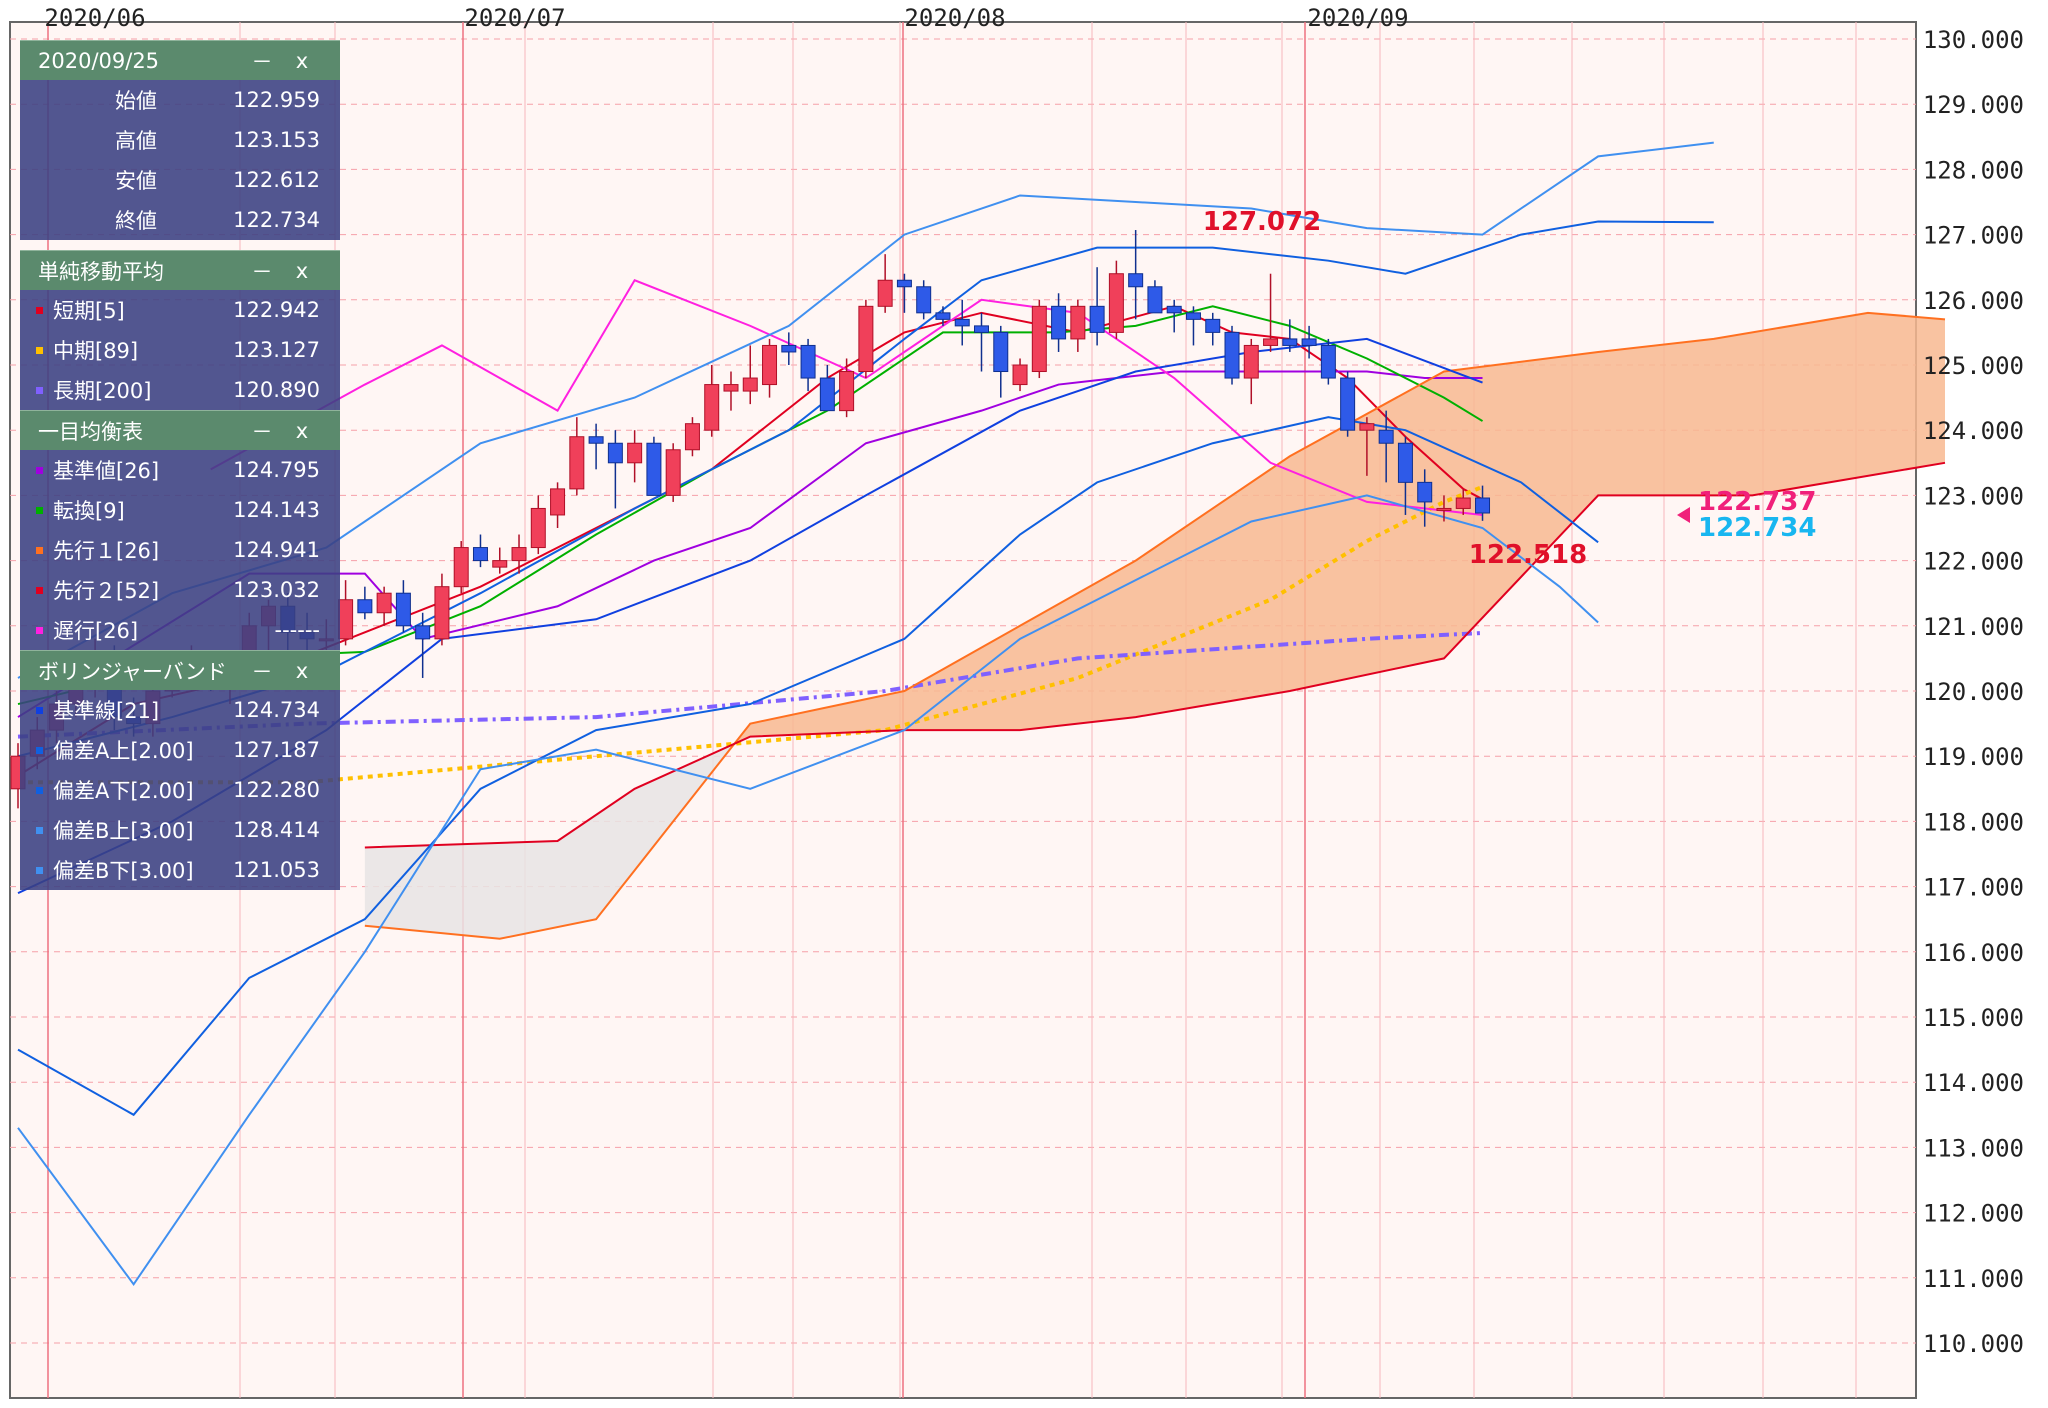 This screenshot has height=1408, width=2048. What do you see at coordinates (180, 670) in the screenshot?
I see `bollinger-panel-header: ボリンジャーバンド － x` at bounding box center [180, 670].